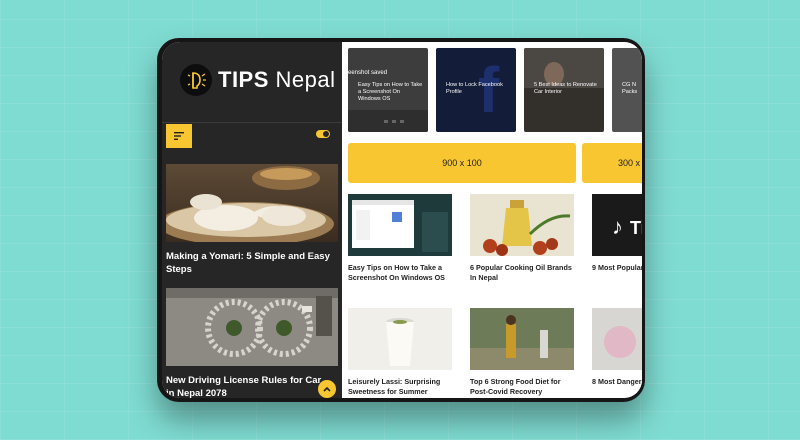  What do you see at coordinates (462, 163) in the screenshot?
I see `ad-banner: 900 x 100` at bounding box center [462, 163].